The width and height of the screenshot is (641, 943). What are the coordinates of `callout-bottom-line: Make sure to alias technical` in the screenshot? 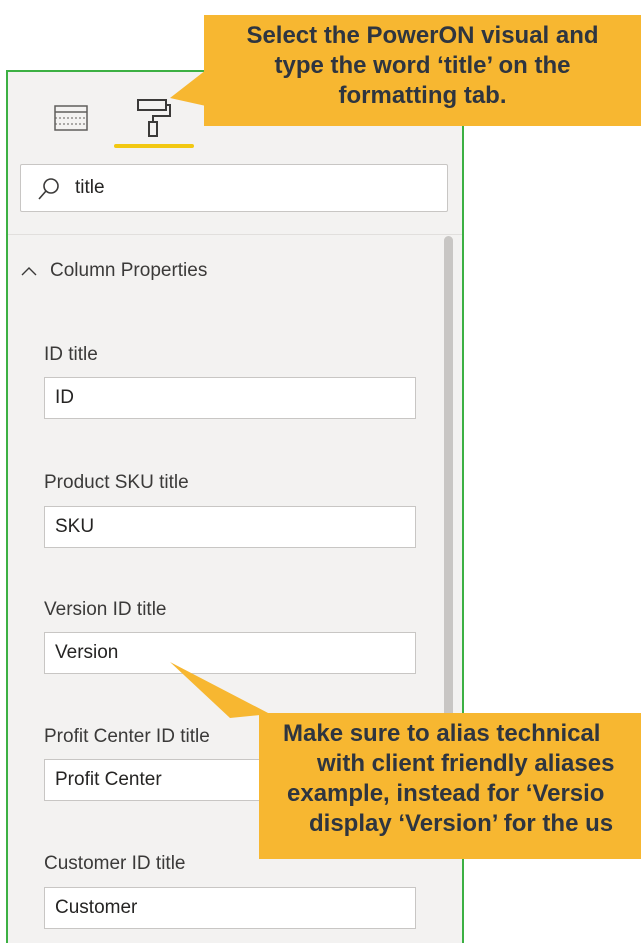 It's located at (442, 733).